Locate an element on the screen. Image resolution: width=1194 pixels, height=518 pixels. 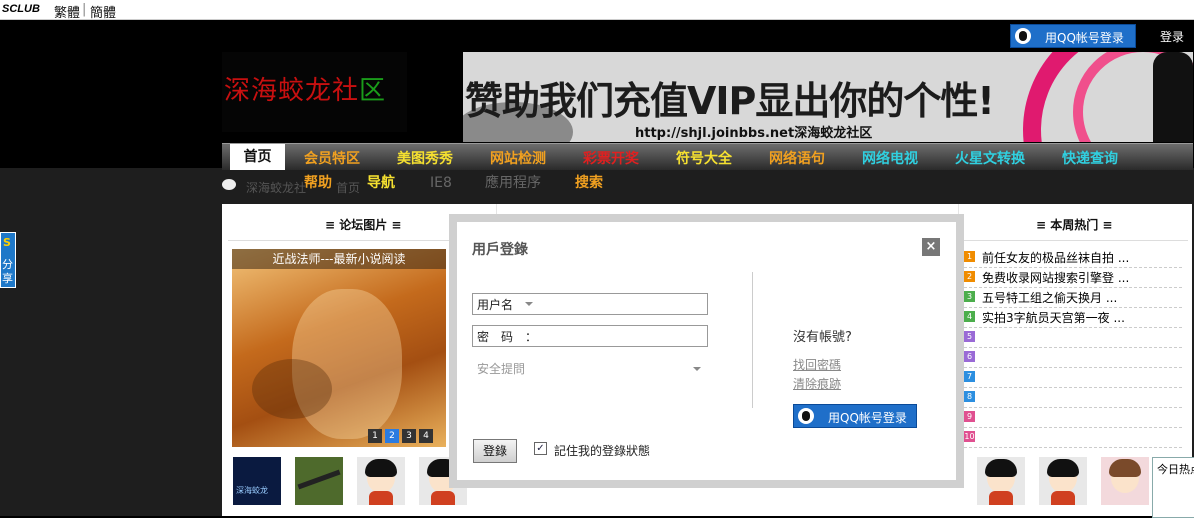
nav-item-vip-zone: 会员特区 is located at coordinates (332, 158).